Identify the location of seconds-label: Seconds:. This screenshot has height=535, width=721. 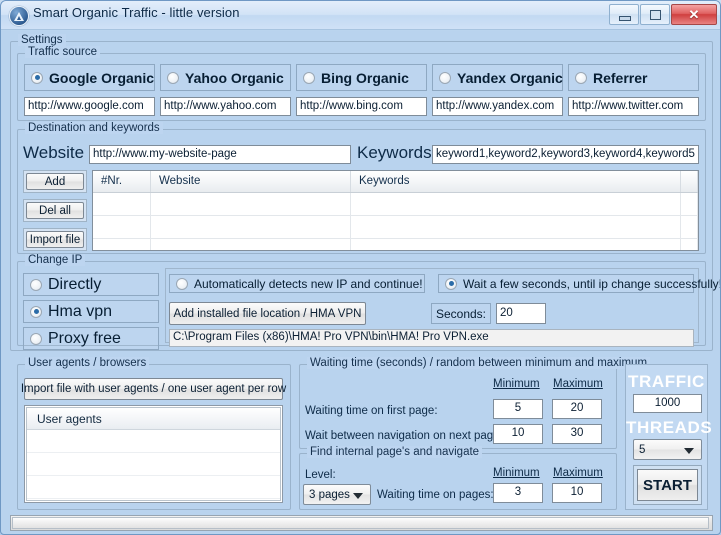
(461, 313).